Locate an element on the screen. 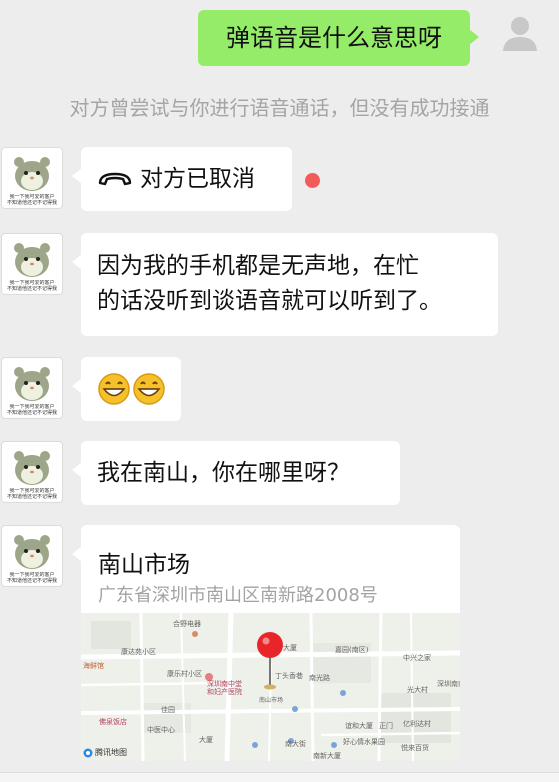 The image size is (559, 782). unread-dot is located at coordinates (312, 180).